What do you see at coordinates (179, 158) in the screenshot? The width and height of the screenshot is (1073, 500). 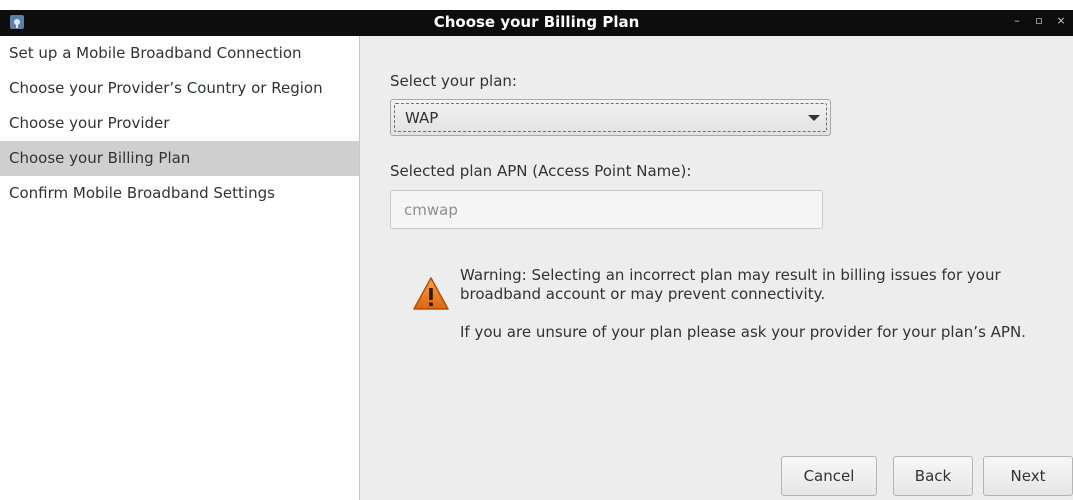 I see `sidebar-item-billing-plan: Choose your Billing Plan` at bounding box center [179, 158].